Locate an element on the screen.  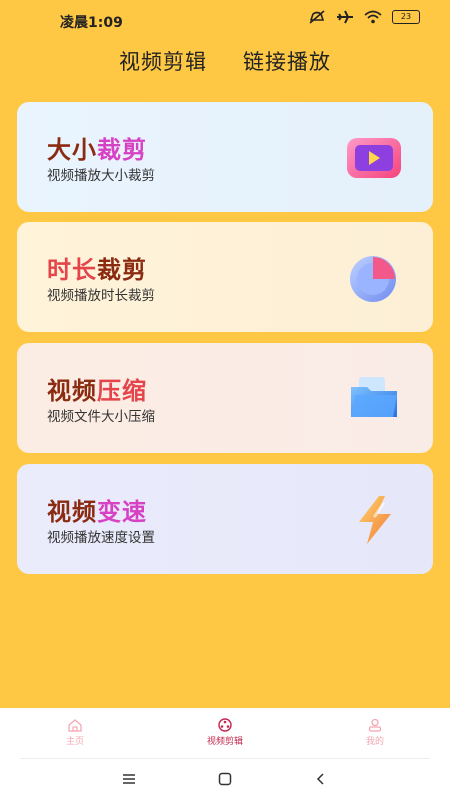
top-tabs: 视频剪辑 链接播放 is located at coordinates (225, 64).